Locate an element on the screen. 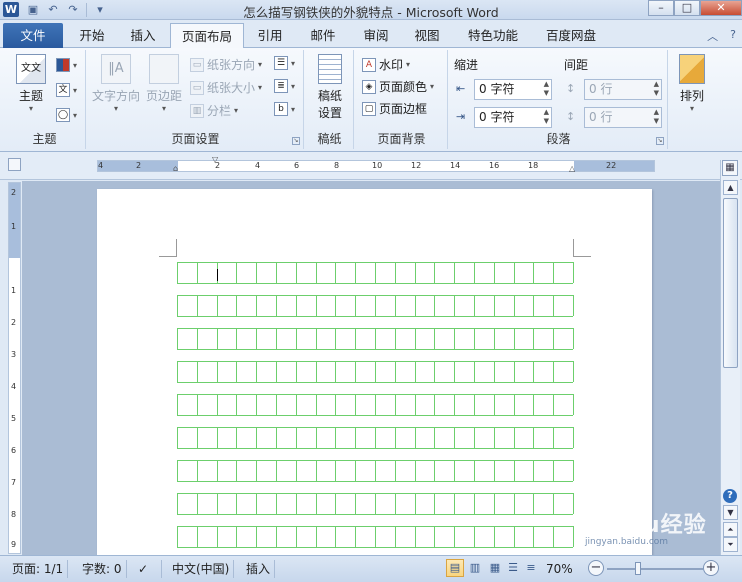  hruler-label: 8 is located at coordinates (337, 165).